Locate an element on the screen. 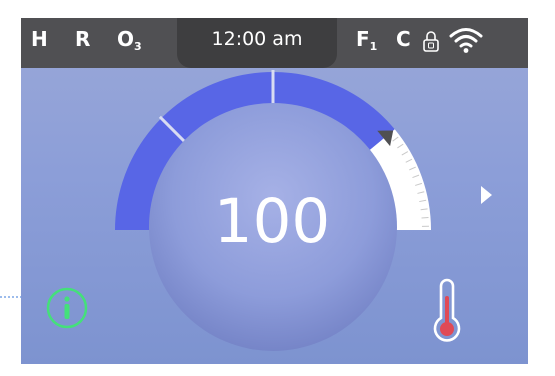 The height and width of the screenshot is (376, 555). gauge-tick is located at coordinates (425, 217).